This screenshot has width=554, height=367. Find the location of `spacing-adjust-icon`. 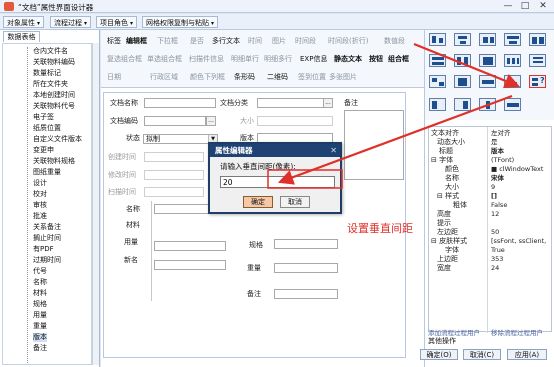

spacing-adjust-icon is located at coordinates (512, 81).